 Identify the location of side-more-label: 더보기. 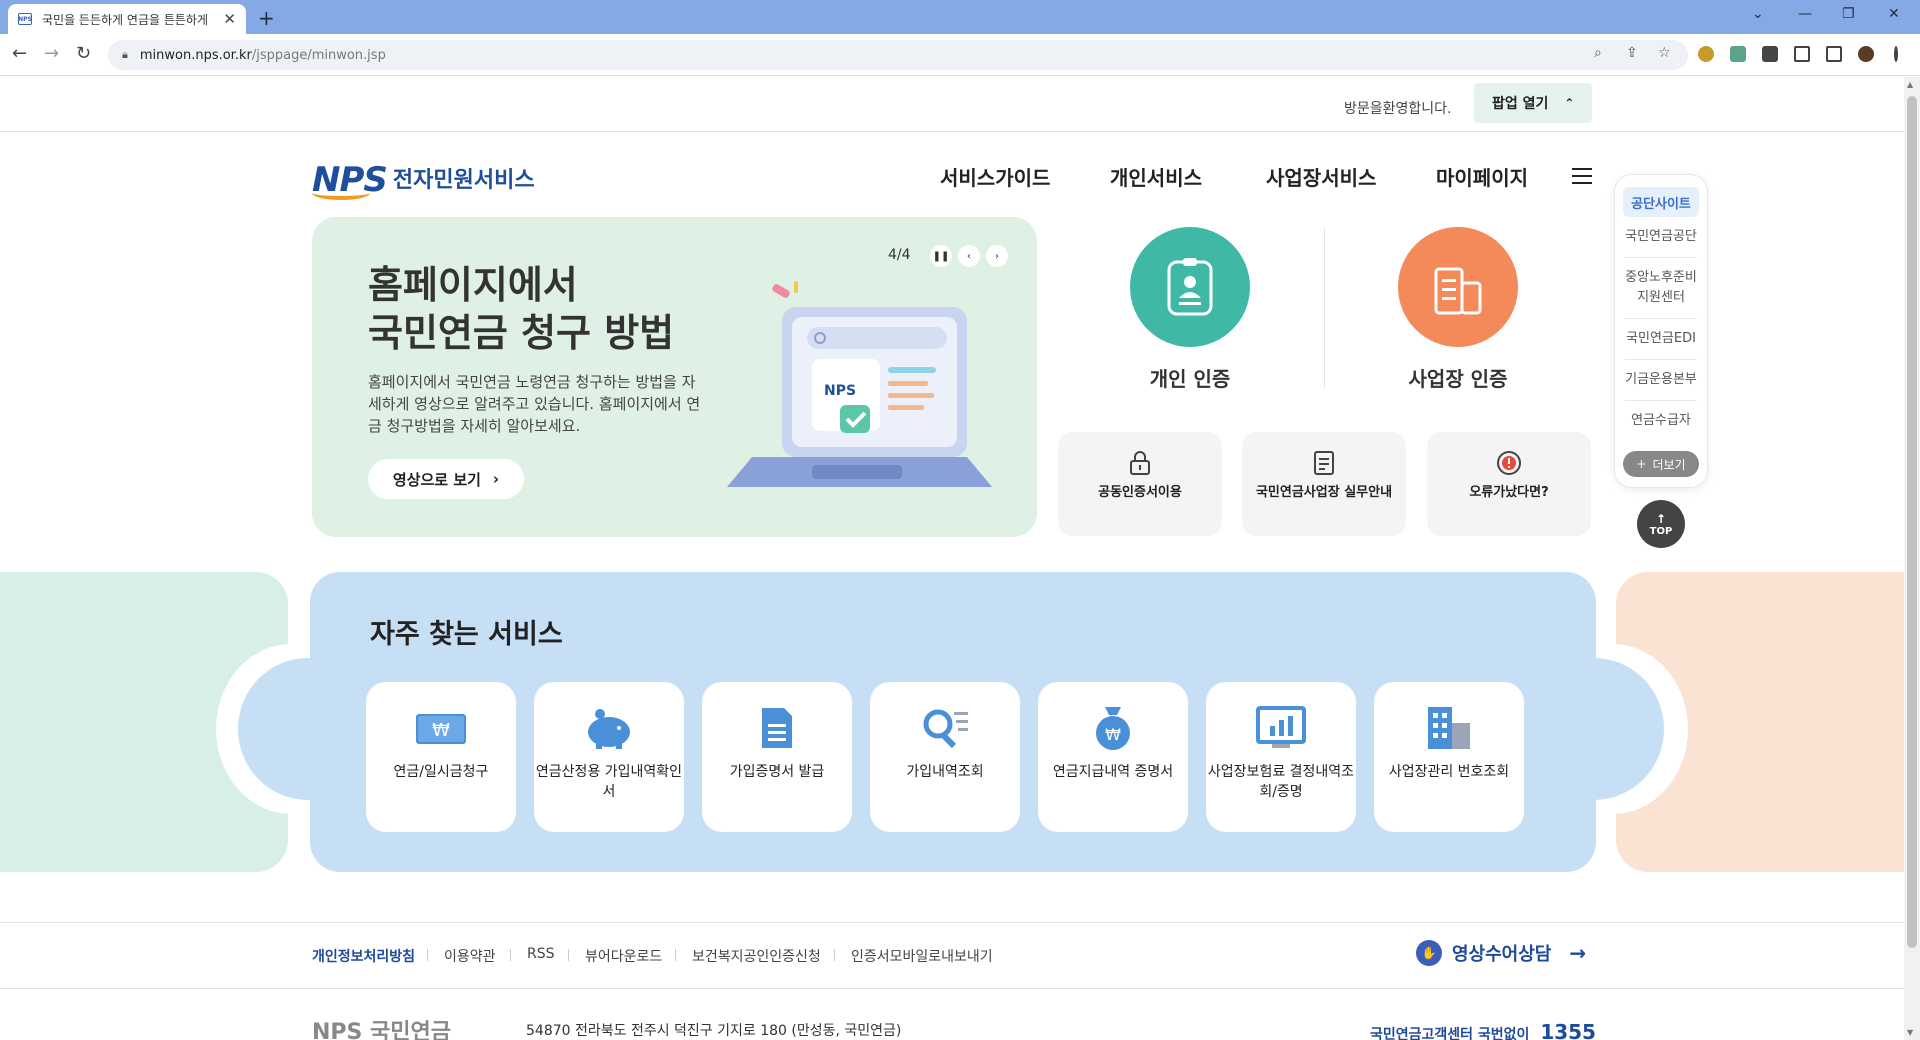
(1669, 464).